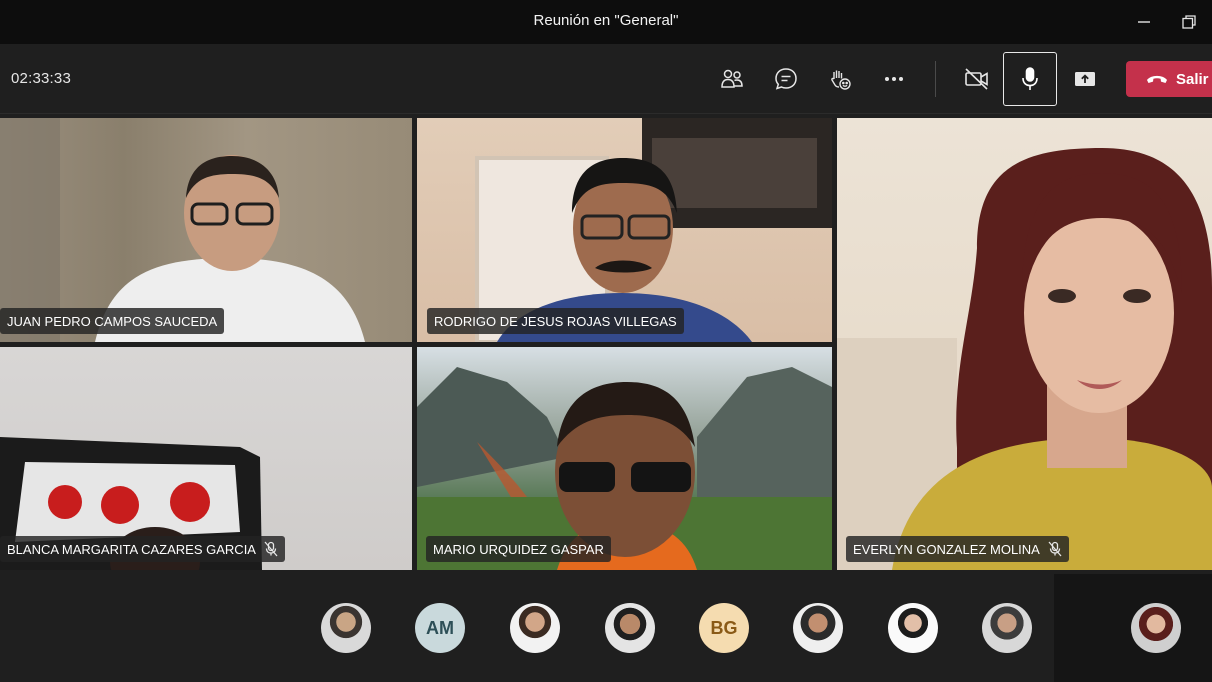 The width and height of the screenshot is (1212, 682). I want to click on participant-name: EVERLYN GONZALEZ MOLINA, so click(946, 549).